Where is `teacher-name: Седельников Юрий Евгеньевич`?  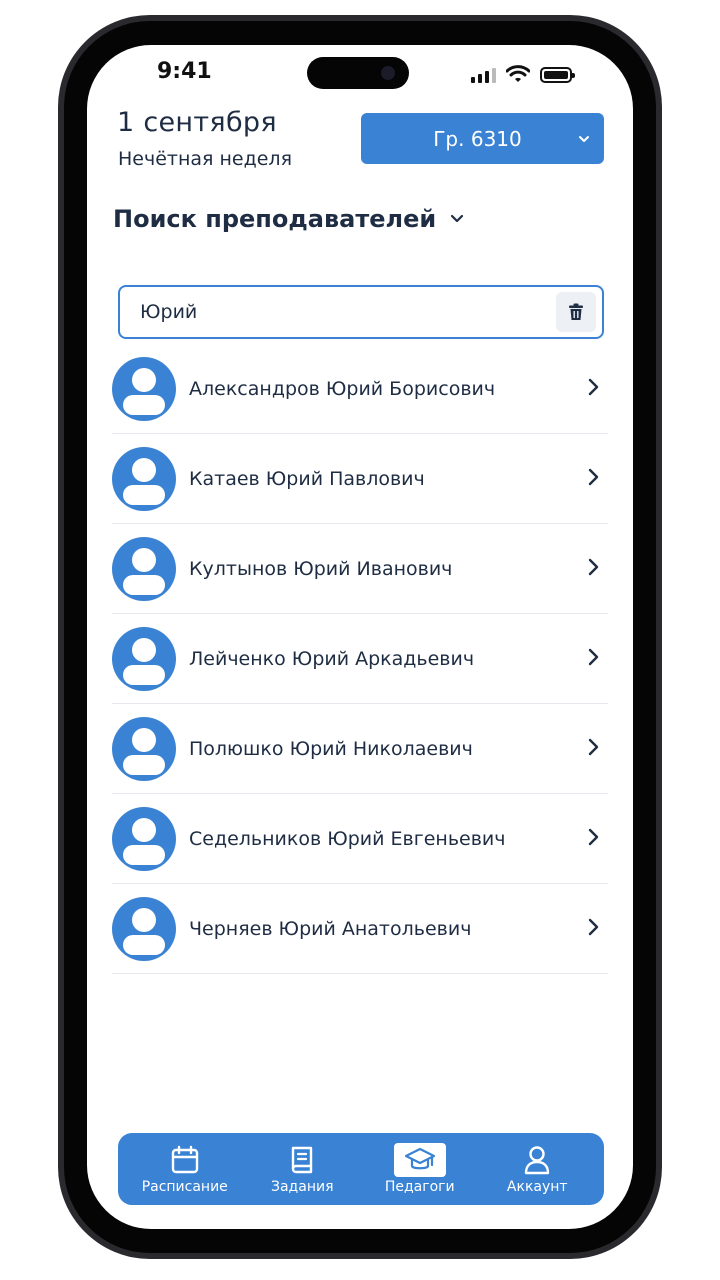
teacher-name: Седельников Юрий Евгеньевич is located at coordinates (347, 838).